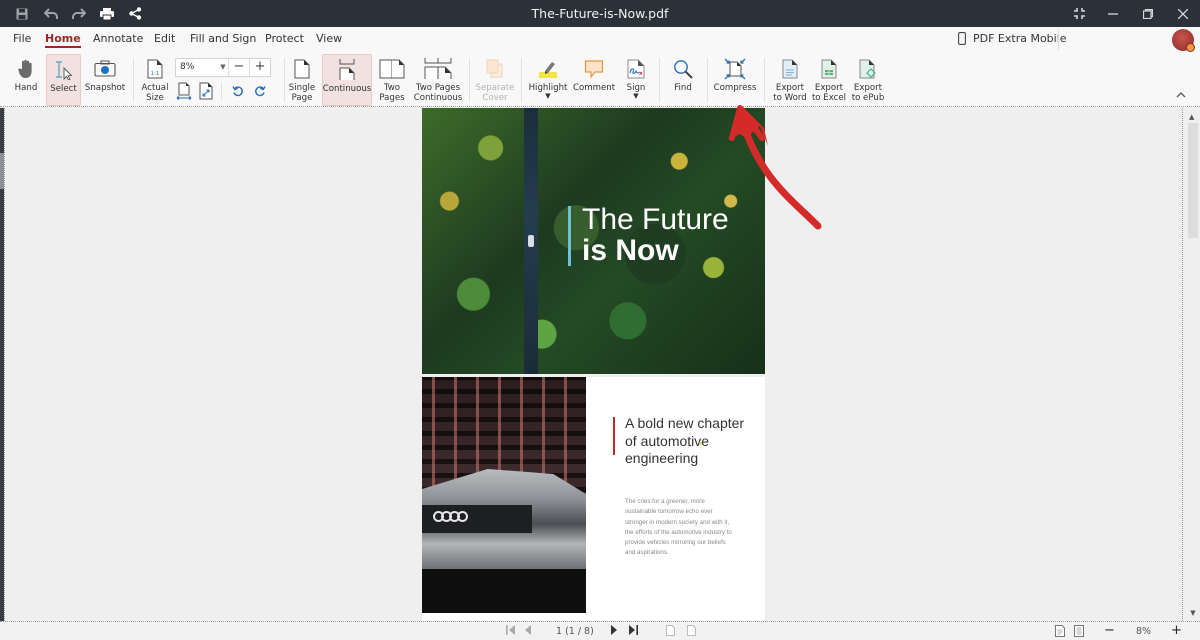 The width and height of the screenshot is (1200, 640). What do you see at coordinates (1191, 117) in the screenshot?
I see `scroll-up-icon: ▲` at bounding box center [1191, 117].